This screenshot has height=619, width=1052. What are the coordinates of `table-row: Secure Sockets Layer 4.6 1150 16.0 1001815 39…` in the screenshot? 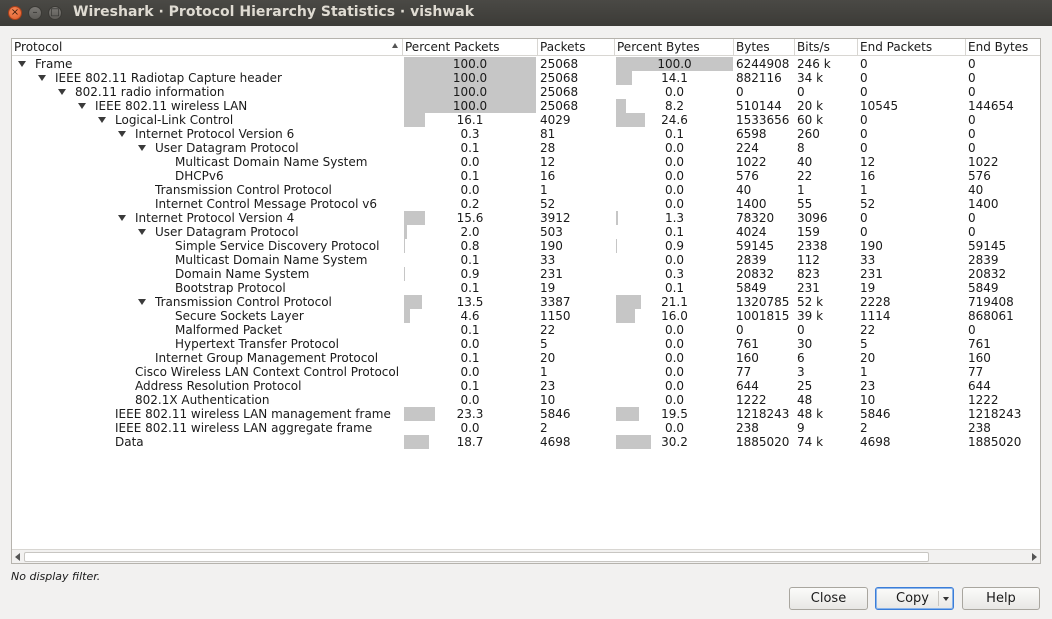 It's located at (526, 316).